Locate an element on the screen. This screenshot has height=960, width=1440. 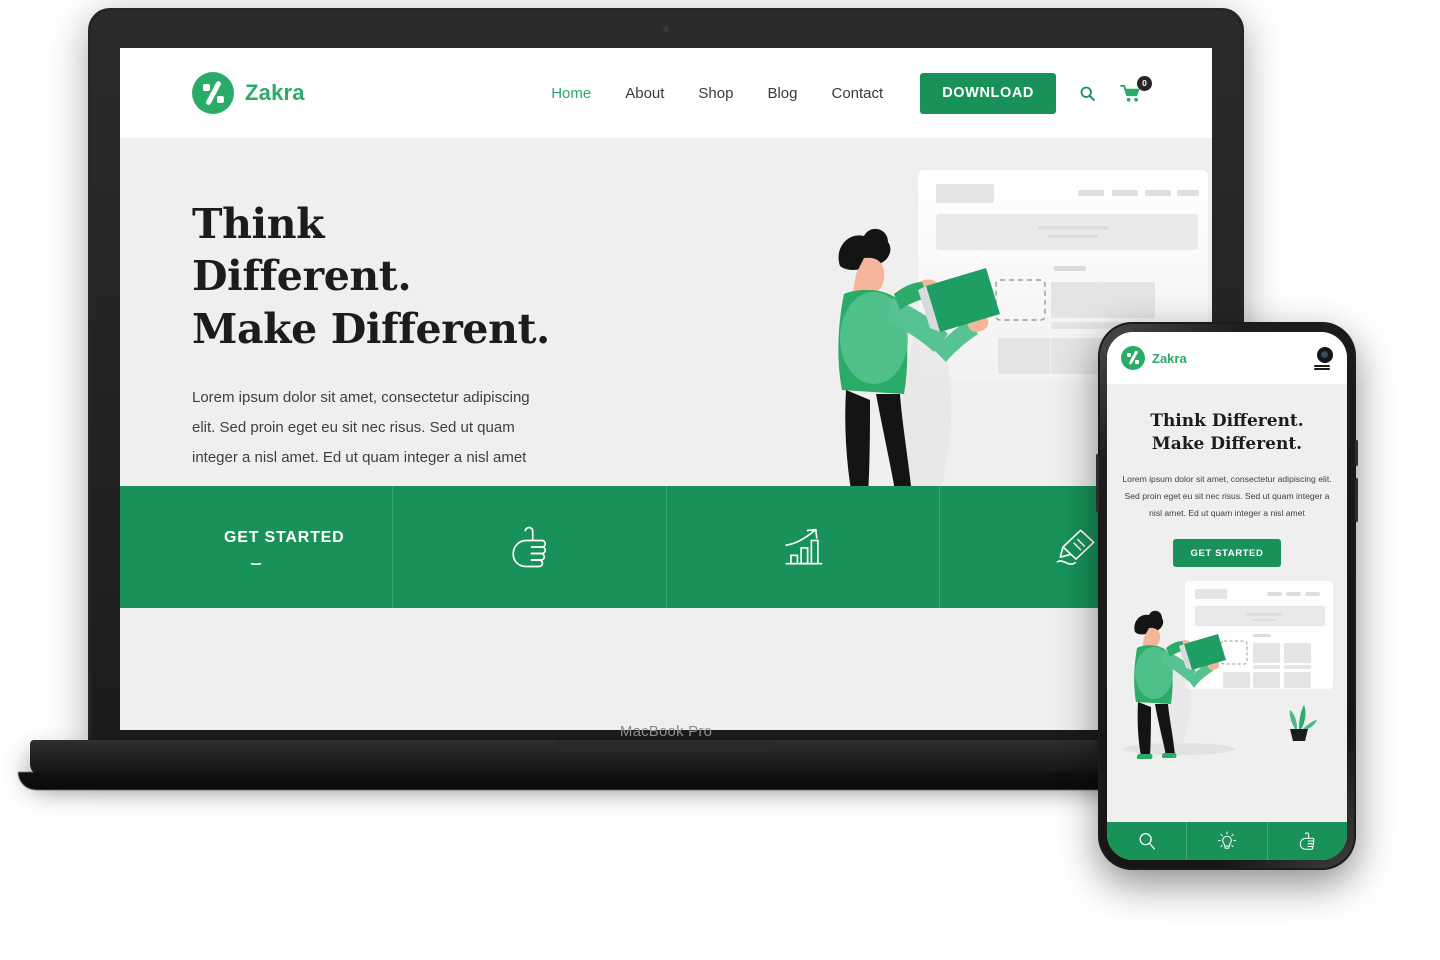
phone-hero-title-line2: Make Different. is located at coordinates (1227, 443).